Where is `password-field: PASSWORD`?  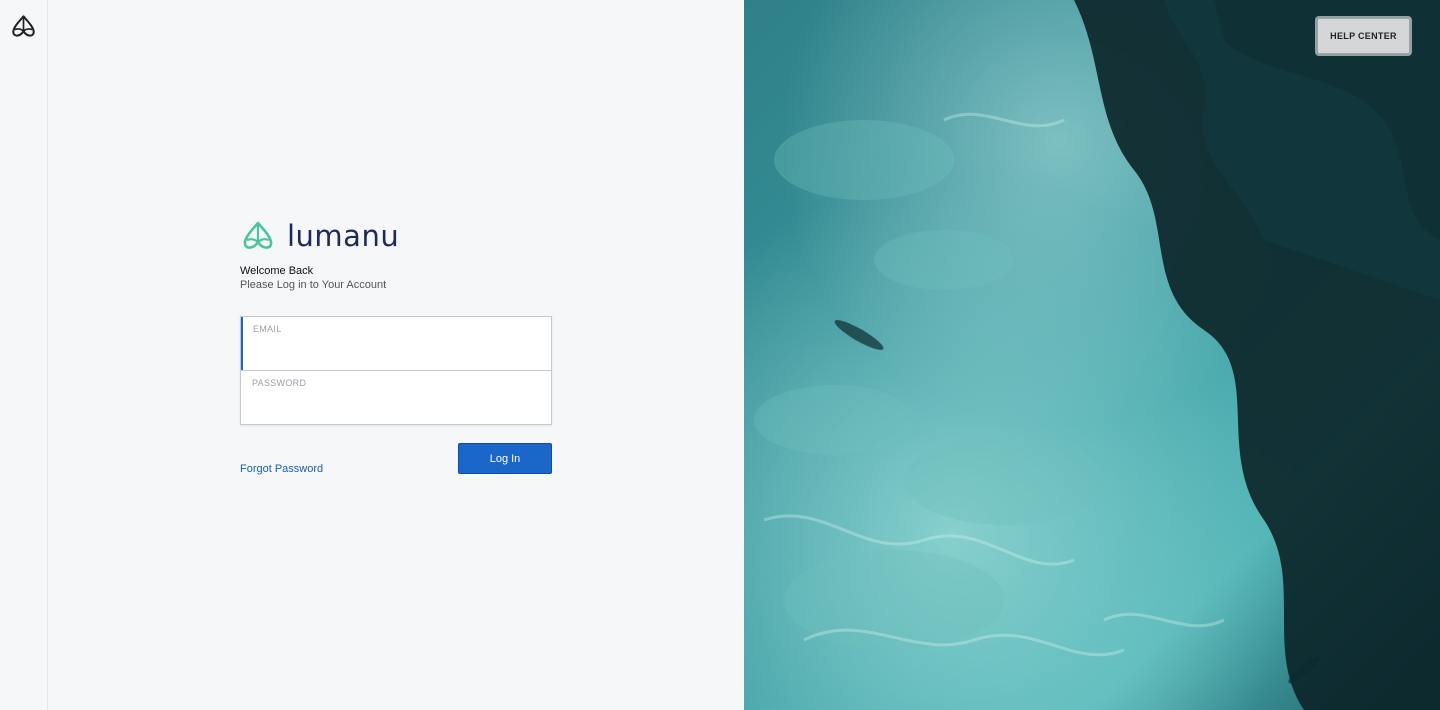 password-field: PASSWORD is located at coordinates (396, 397).